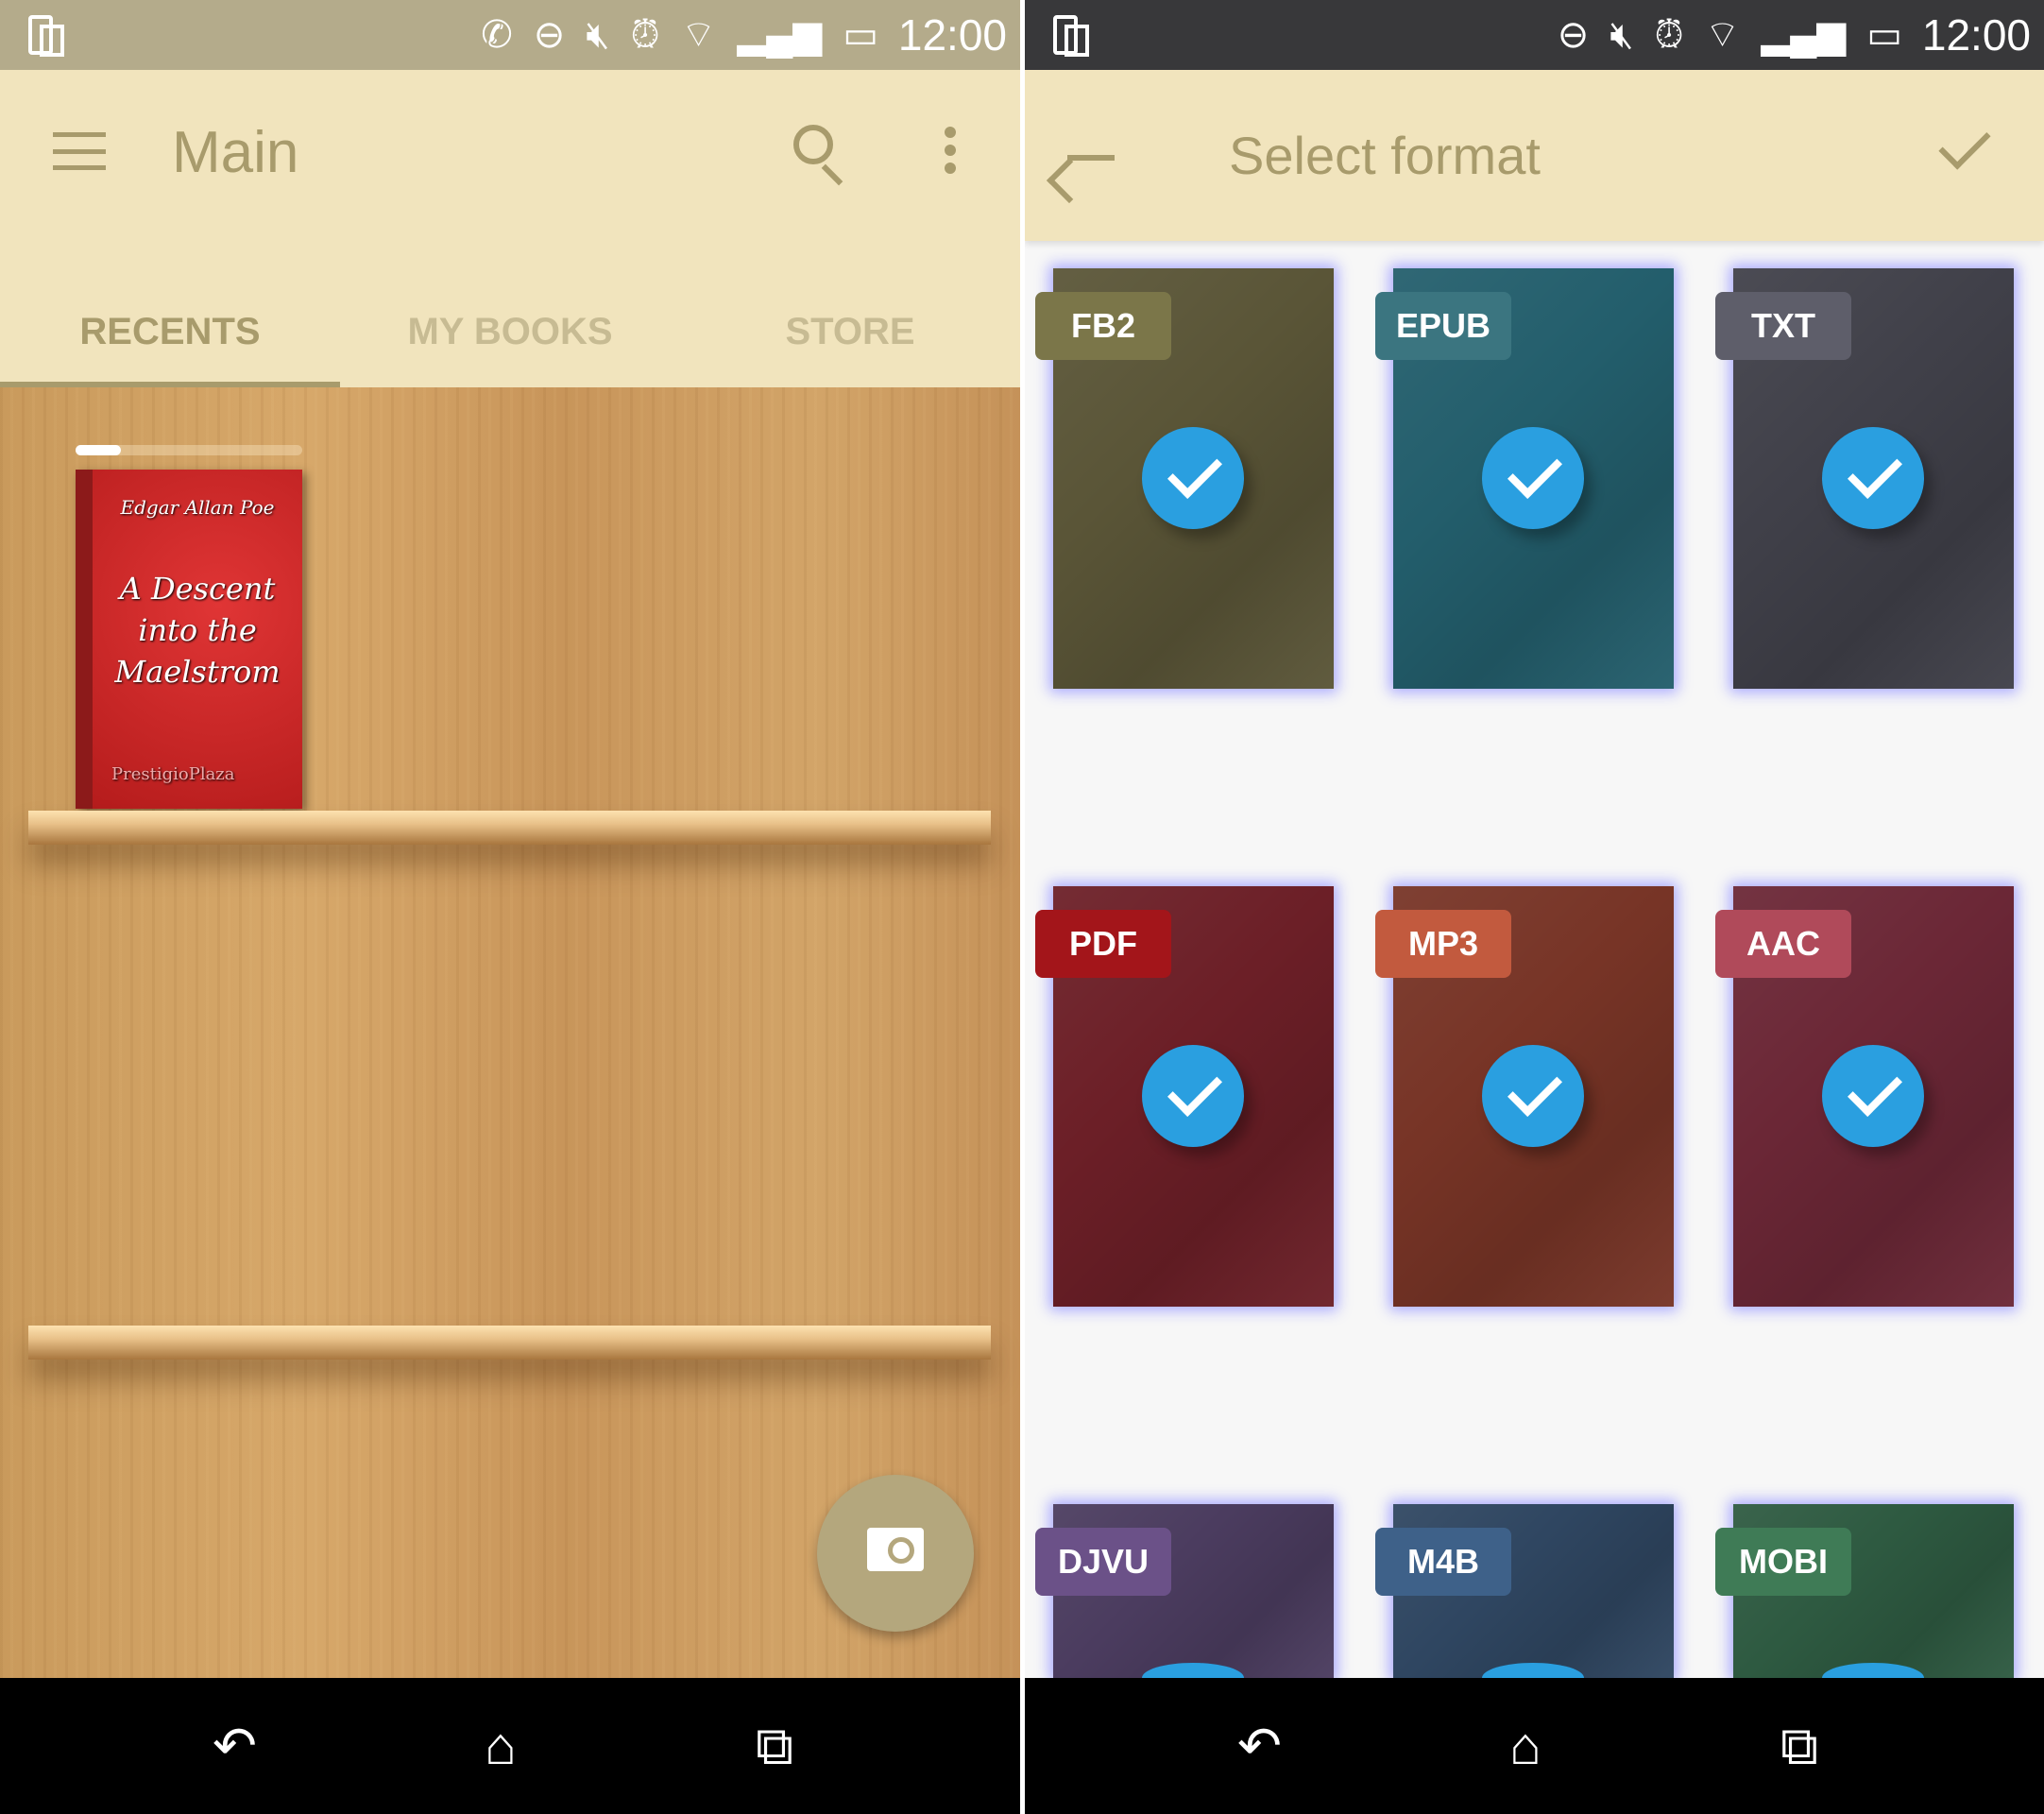 This screenshot has height=1814, width=2044. Describe the element at coordinates (1385, 156) in the screenshot. I see `page-title: Select format` at that location.